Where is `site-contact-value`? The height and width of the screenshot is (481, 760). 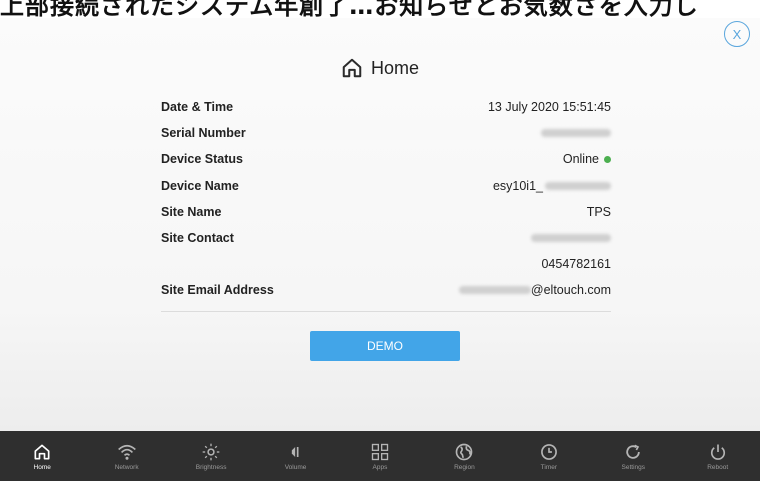
site-contact-value is located at coordinates (571, 238).